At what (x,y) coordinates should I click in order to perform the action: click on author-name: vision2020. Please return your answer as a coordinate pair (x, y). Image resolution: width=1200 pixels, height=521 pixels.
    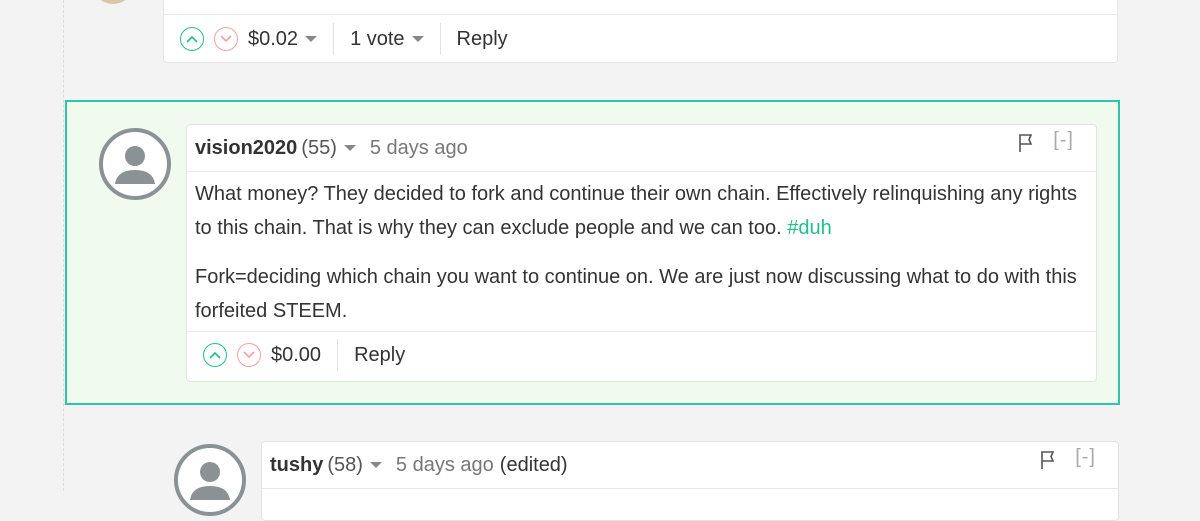
    Looking at the image, I should click on (246, 148).